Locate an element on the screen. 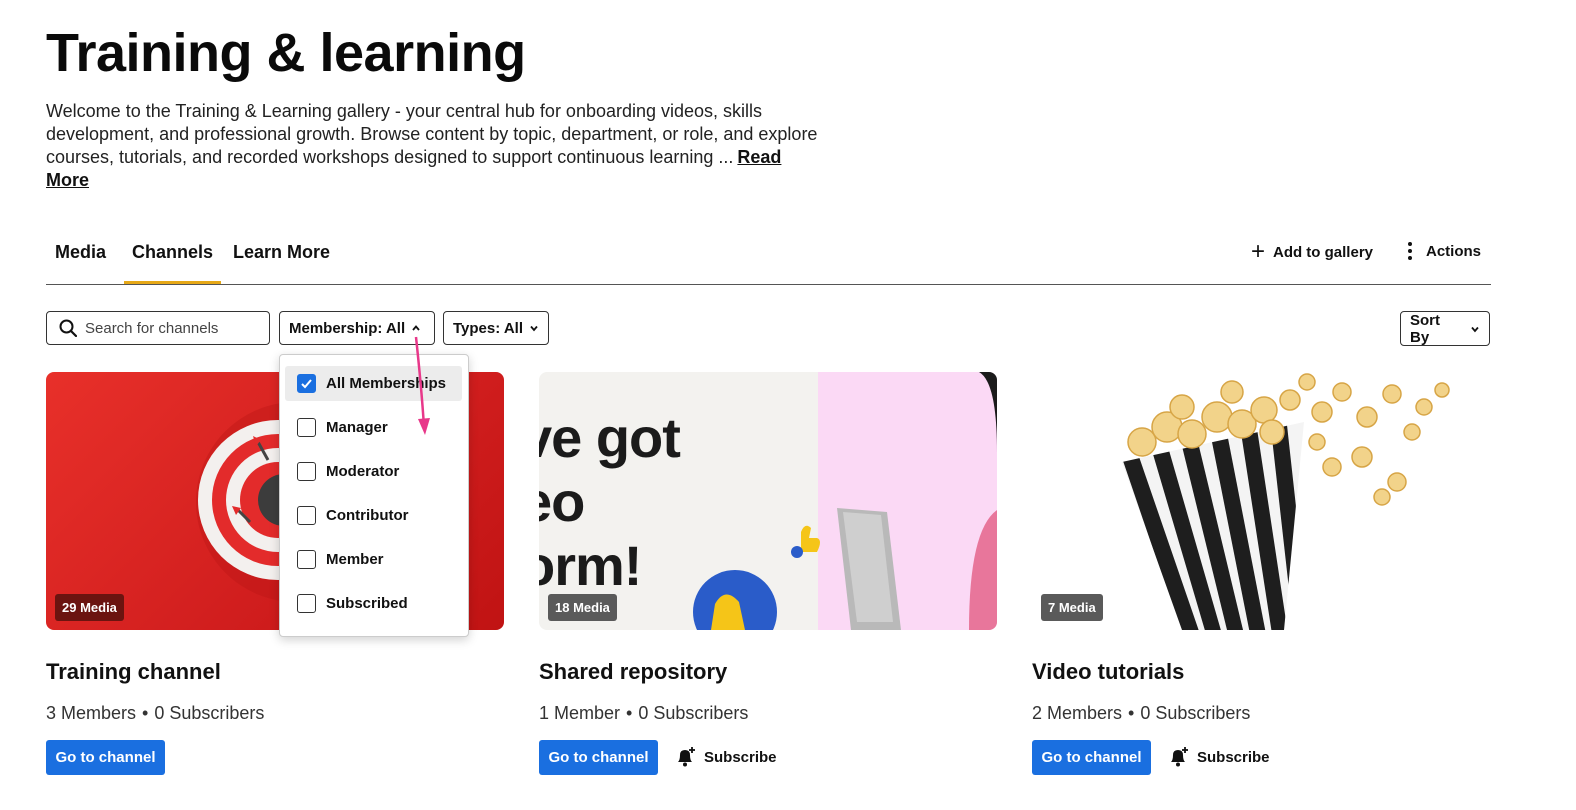 Image resolution: width=1576 pixels, height=810 pixels. channel-title: Training channel is located at coordinates (133, 672).